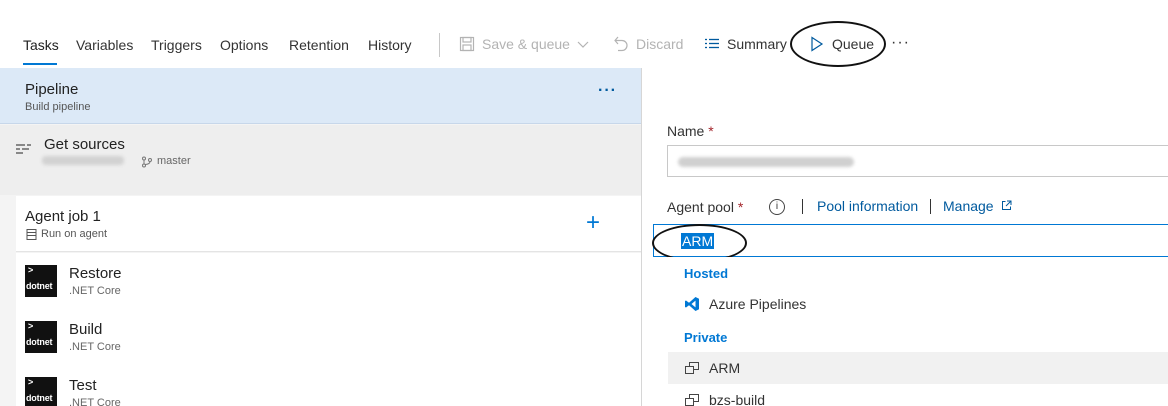  I want to click on queue-annotation-circle, so click(838, 44).